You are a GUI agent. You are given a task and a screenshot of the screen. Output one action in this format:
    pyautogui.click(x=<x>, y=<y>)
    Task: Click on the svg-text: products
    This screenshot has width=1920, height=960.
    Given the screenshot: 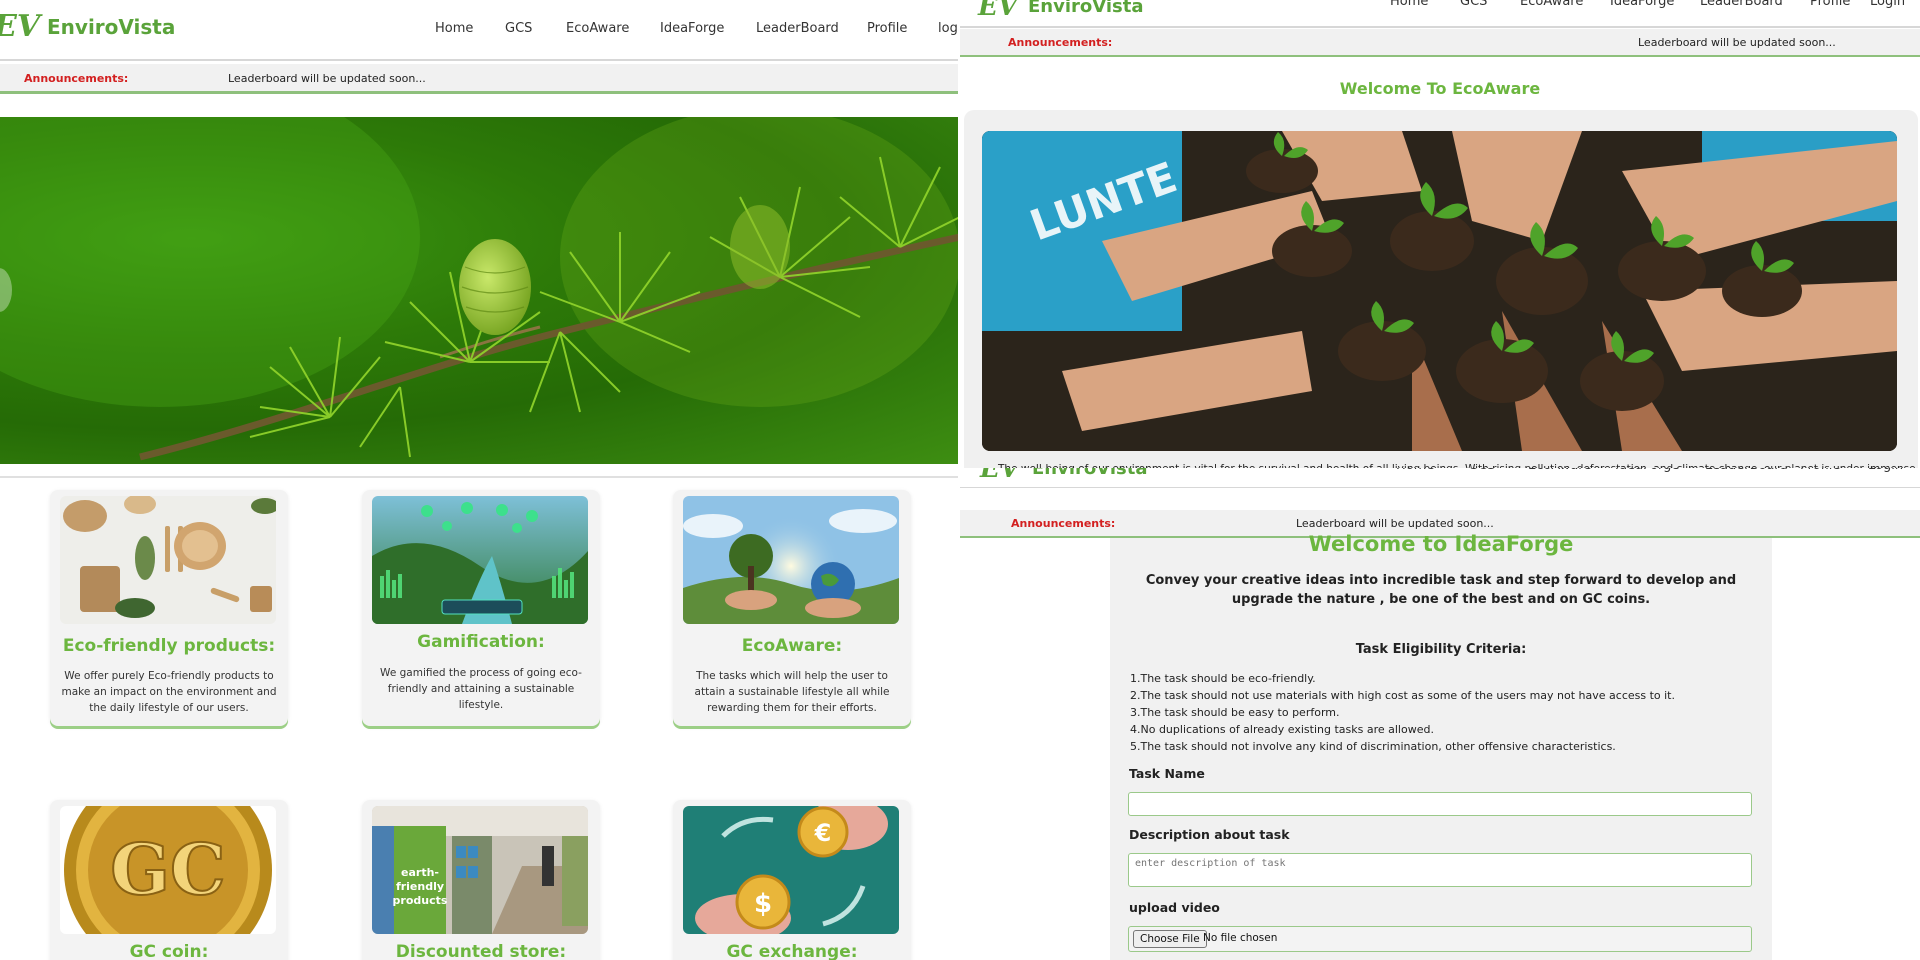 What is the action you would take?
    pyautogui.click(x=420, y=900)
    